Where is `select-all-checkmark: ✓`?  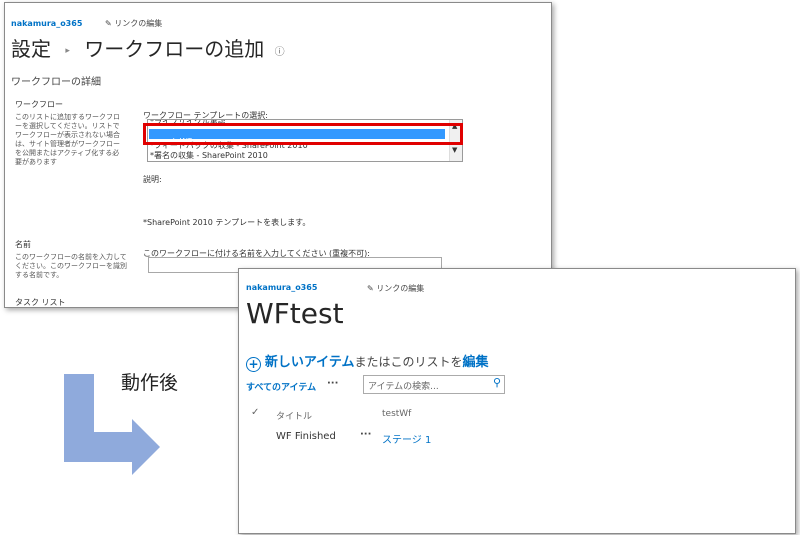 select-all-checkmark: ✓ is located at coordinates (255, 412).